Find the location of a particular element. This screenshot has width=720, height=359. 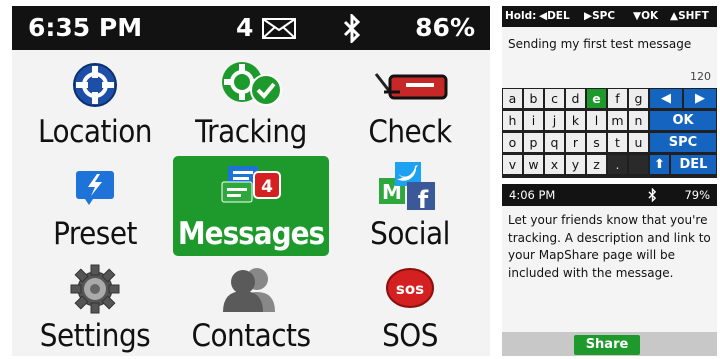

location-label: Location is located at coordinates (95, 132).